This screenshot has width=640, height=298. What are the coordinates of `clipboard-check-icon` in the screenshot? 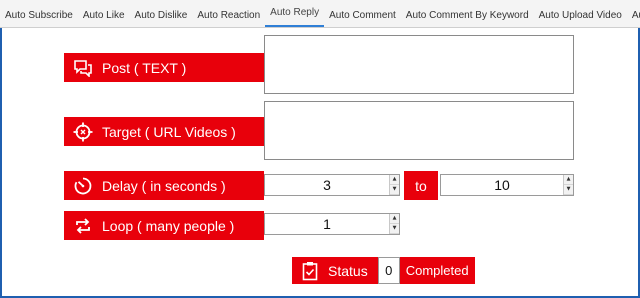 It's located at (310, 271).